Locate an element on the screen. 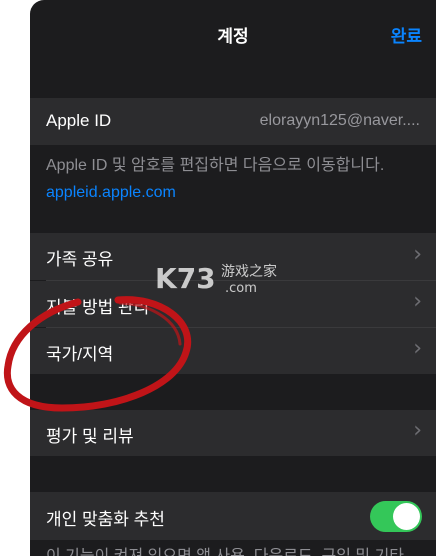 Image resolution: width=436 pixels, height=556 pixels. personalization-footer-text: 이 기능이 켜져 있으면 앱 사용, 다운로드, 구입 및 기타 is located at coordinates (236, 549).